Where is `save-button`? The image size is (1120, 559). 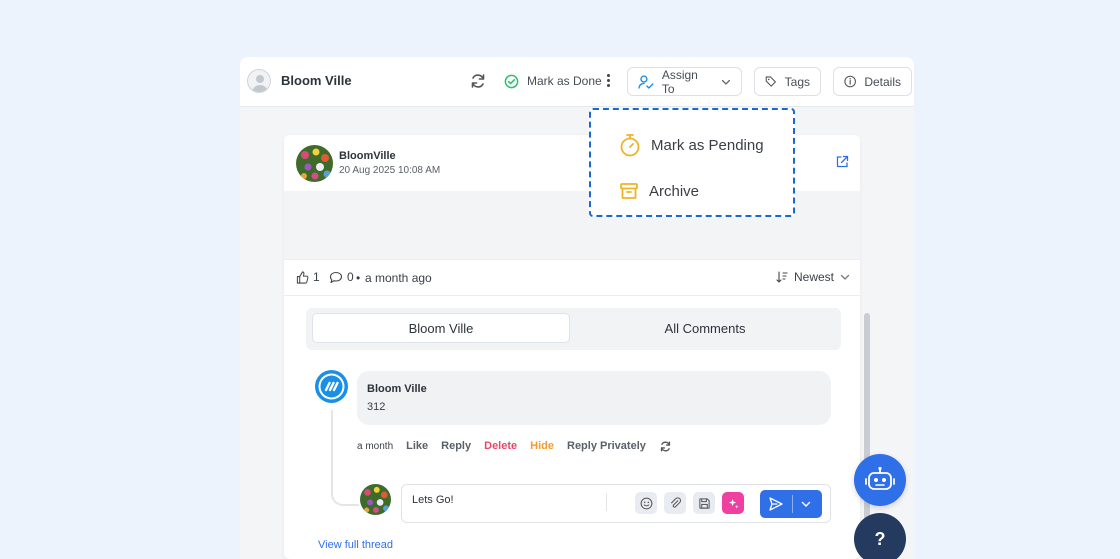
save-button is located at coordinates (704, 503).